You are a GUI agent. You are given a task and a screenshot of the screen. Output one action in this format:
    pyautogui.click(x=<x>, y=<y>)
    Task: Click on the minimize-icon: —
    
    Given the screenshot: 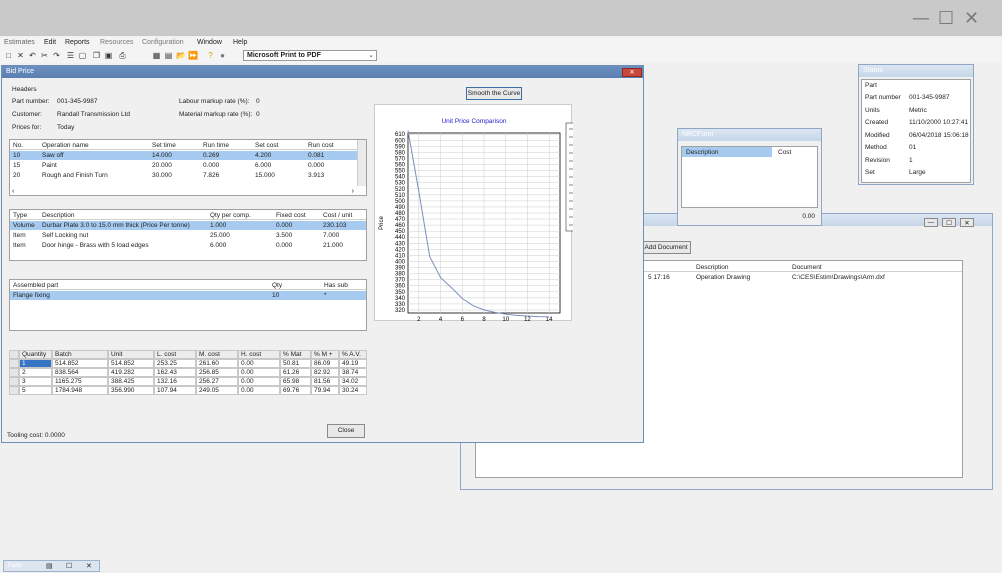 What is the action you would take?
    pyautogui.click(x=921, y=18)
    